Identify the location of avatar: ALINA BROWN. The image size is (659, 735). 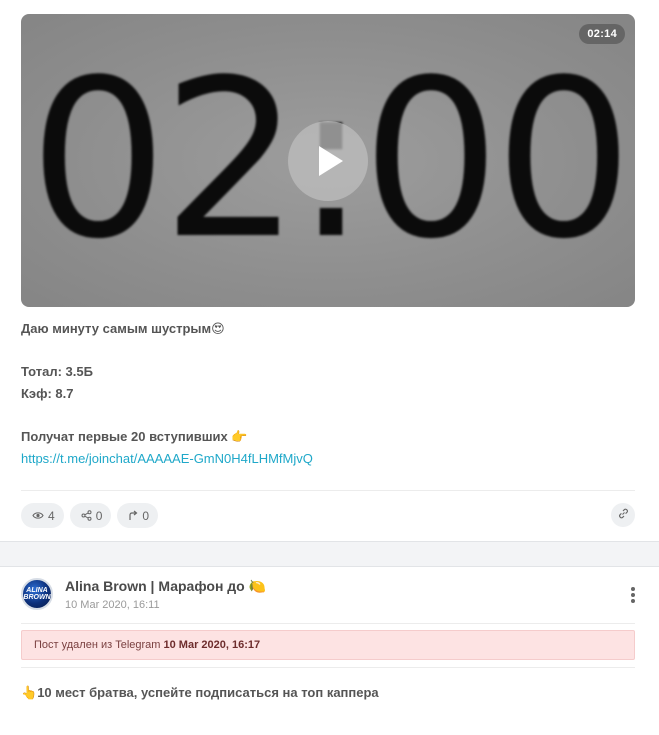
(37, 594).